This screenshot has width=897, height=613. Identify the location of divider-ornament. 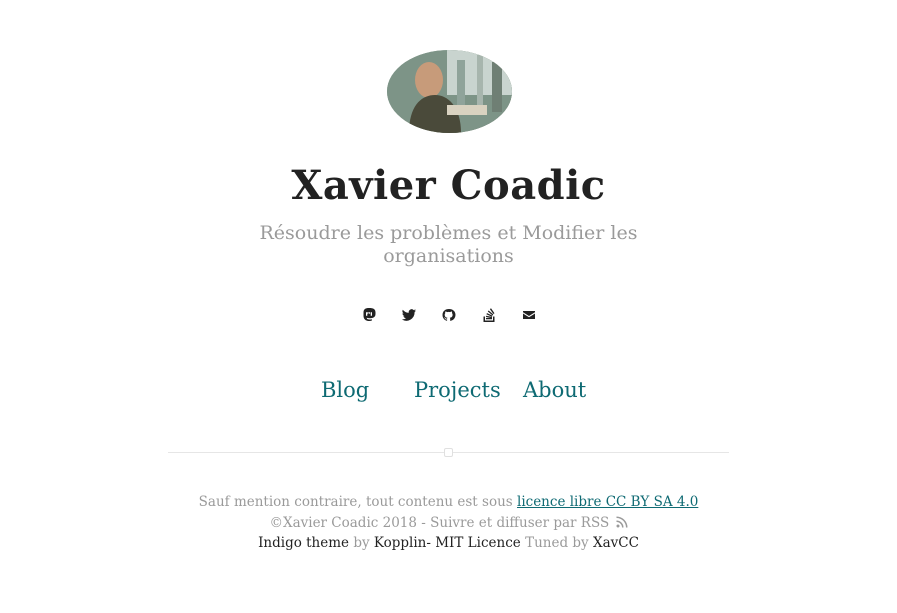
(448, 452).